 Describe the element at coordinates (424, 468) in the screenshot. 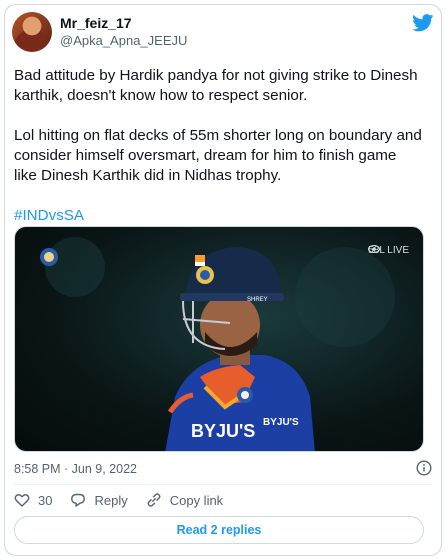

I see `info-icon` at that location.